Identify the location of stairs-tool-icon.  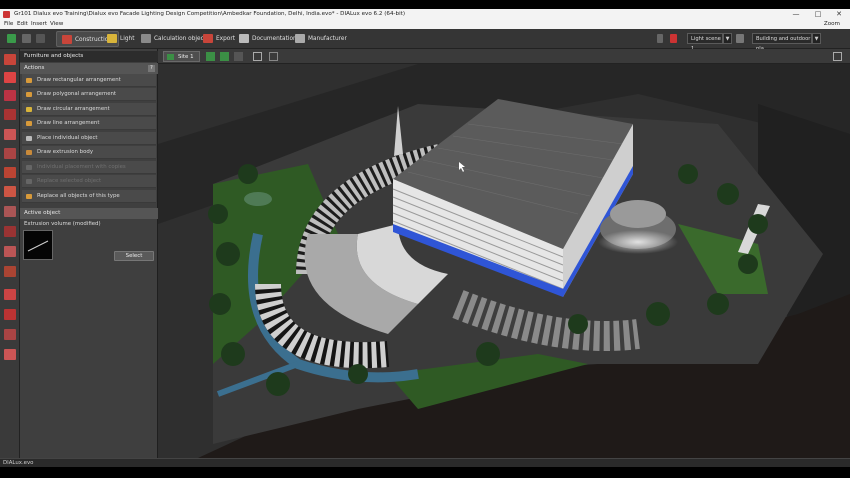
(10, 211).